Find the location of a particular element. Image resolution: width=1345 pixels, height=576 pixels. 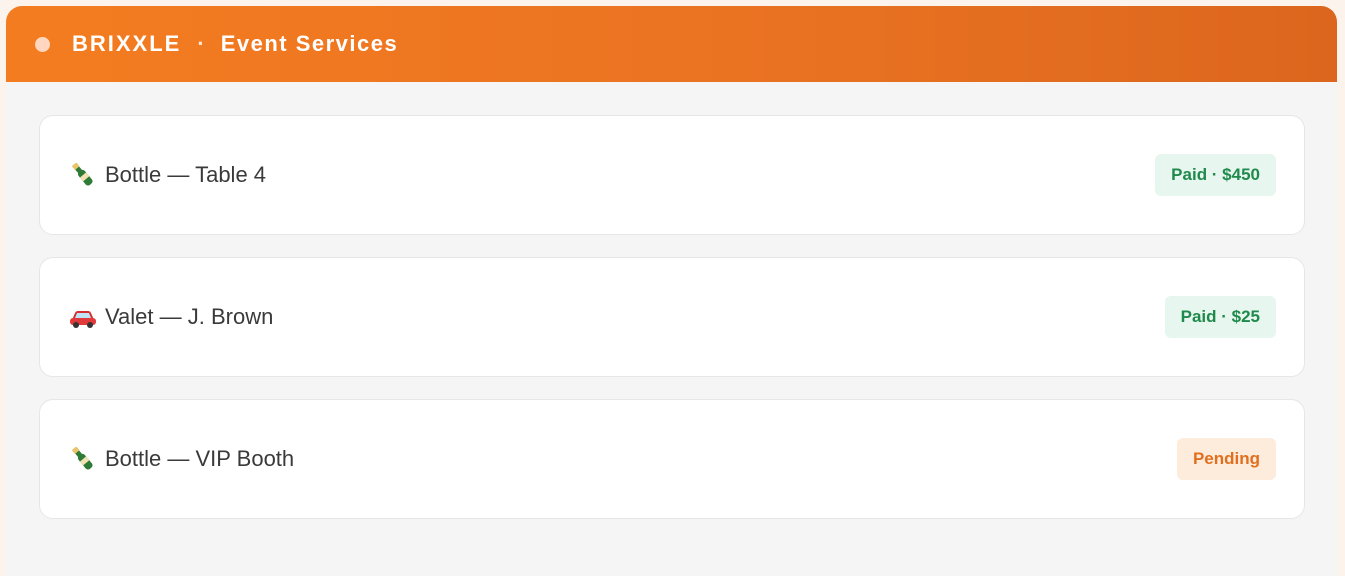

service-item: Bottle — Table 4 is located at coordinates (167, 175).